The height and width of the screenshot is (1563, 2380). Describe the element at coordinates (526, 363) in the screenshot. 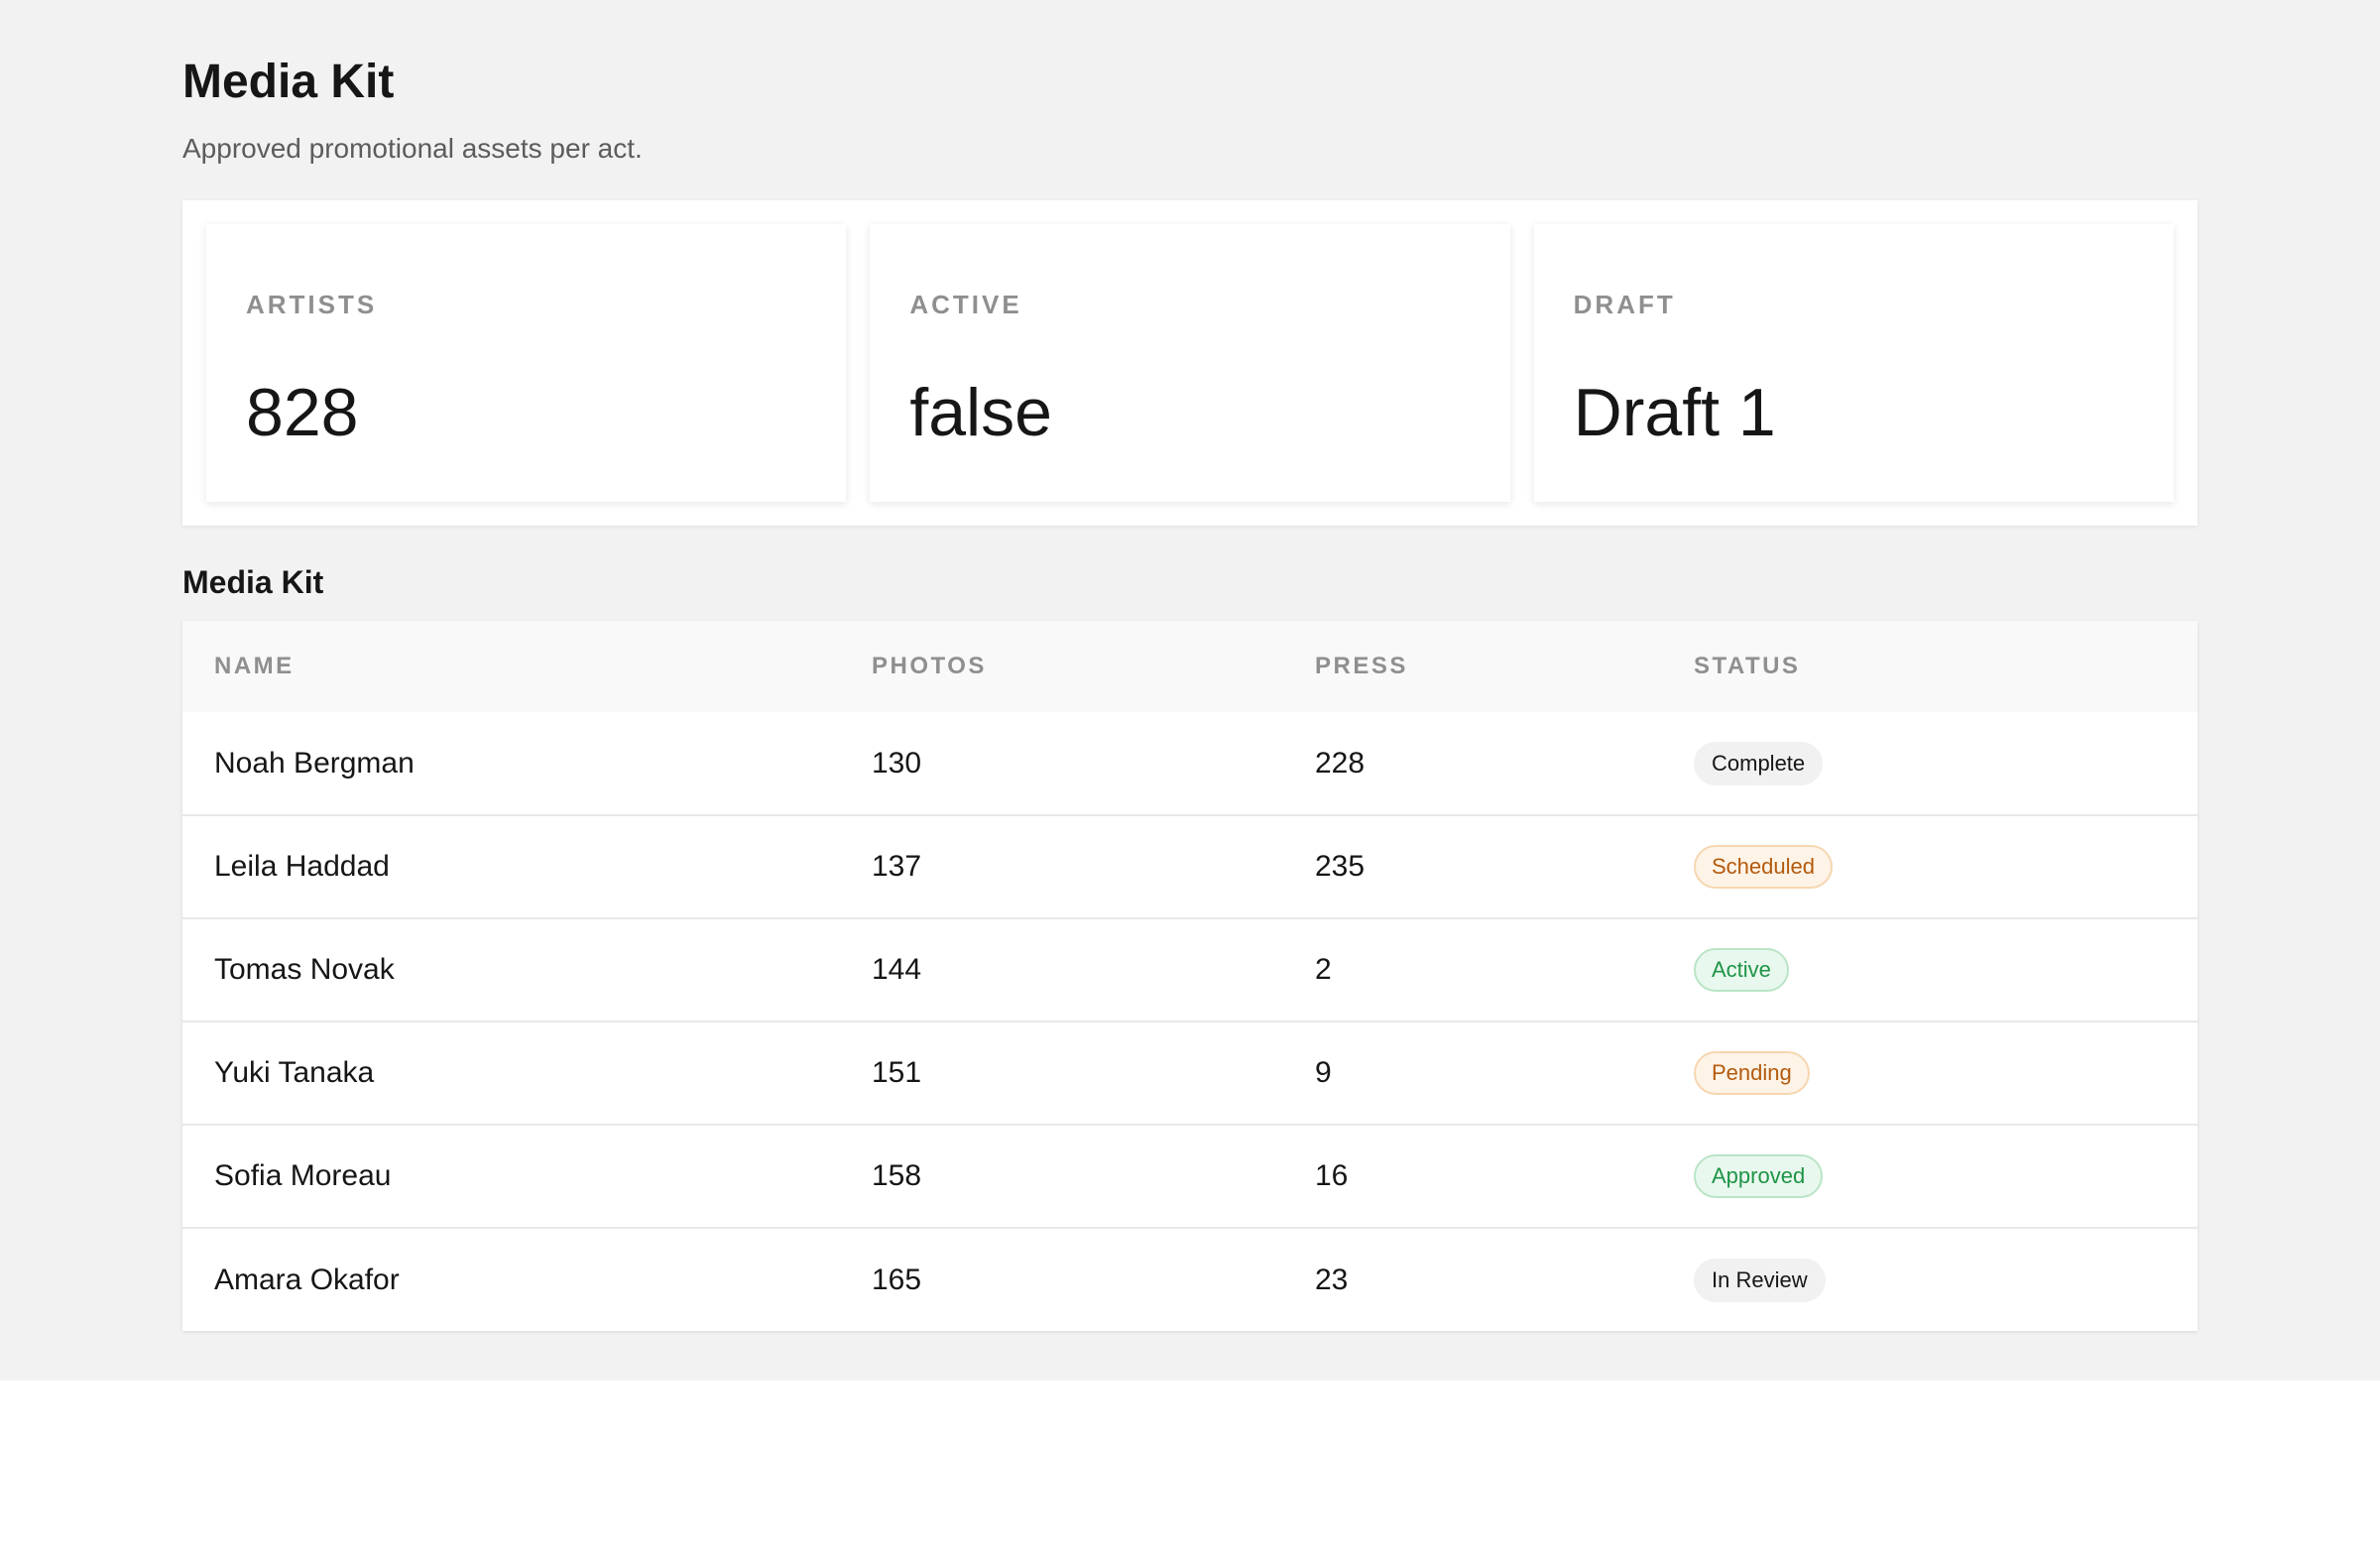

I see `stat-card-artists: ARTISTS 828` at that location.